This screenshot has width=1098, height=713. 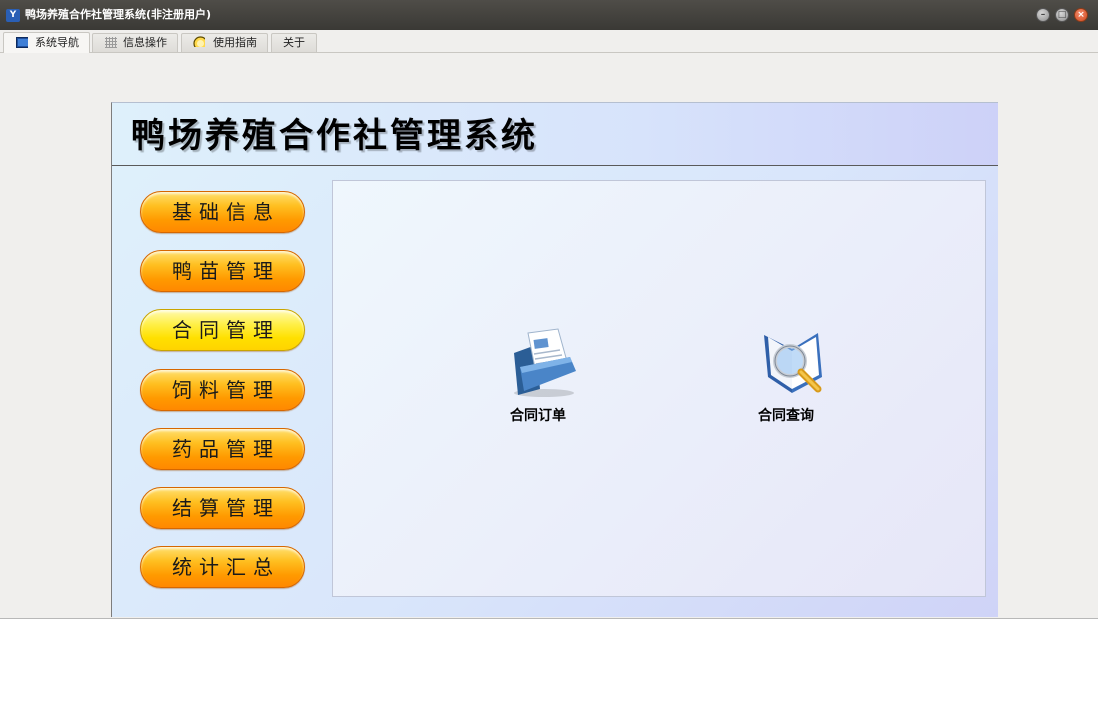 What do you see at coordinates (22, 42) in the screenshot?
I see `monitor-icon` at bounding box center [22, 42].